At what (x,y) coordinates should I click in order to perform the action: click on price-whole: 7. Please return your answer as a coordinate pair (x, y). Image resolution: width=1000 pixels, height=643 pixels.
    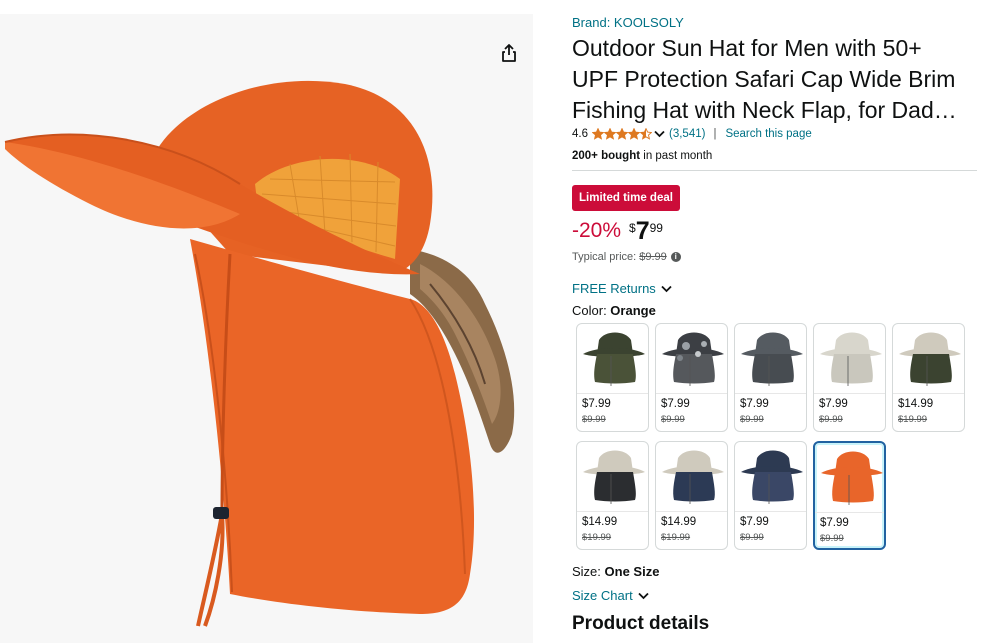
    Looking at the image, I should click on (642, 231).